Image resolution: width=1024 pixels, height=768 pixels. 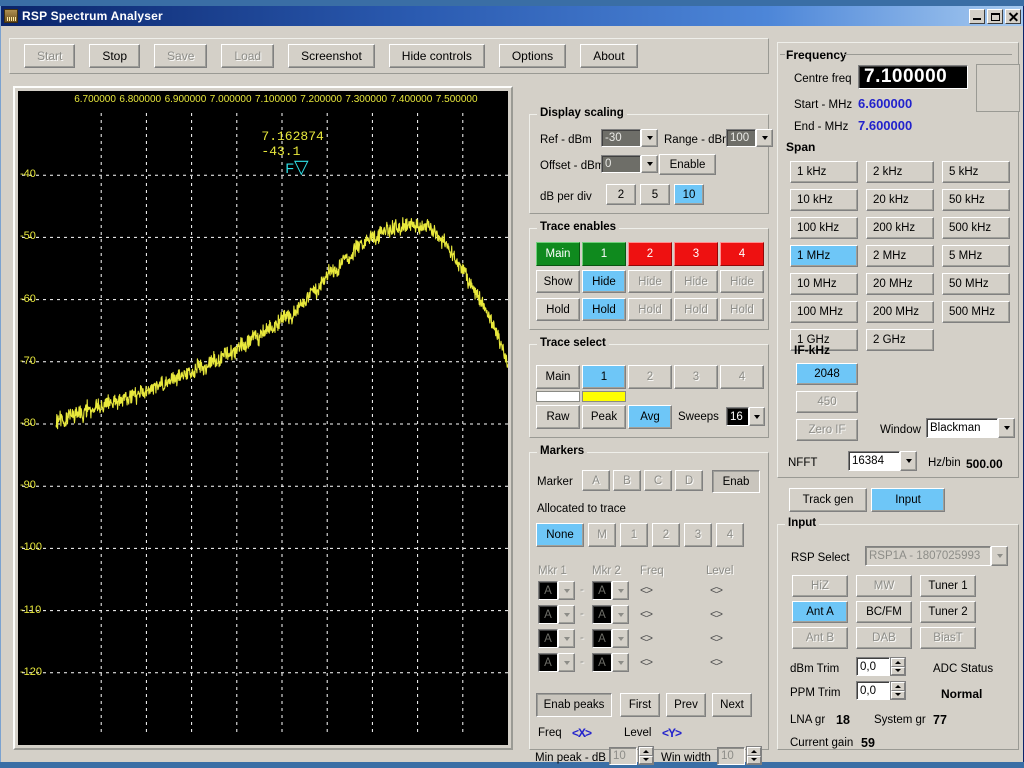 I want to click on track-gen-tab: Track gen, so click(x=828, y=500).